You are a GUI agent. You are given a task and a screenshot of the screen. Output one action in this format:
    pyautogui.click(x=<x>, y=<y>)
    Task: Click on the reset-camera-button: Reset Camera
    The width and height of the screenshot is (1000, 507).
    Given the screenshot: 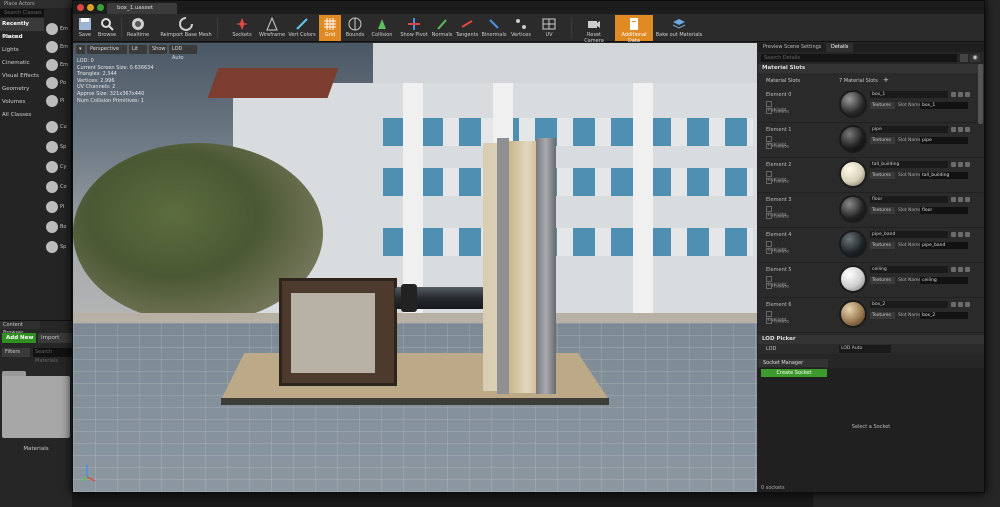 What is the action you would take?
    pyautogui.click(x=594, y=29)
    